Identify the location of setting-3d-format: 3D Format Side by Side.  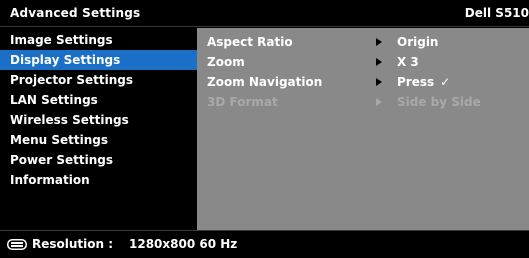
(363, 102).